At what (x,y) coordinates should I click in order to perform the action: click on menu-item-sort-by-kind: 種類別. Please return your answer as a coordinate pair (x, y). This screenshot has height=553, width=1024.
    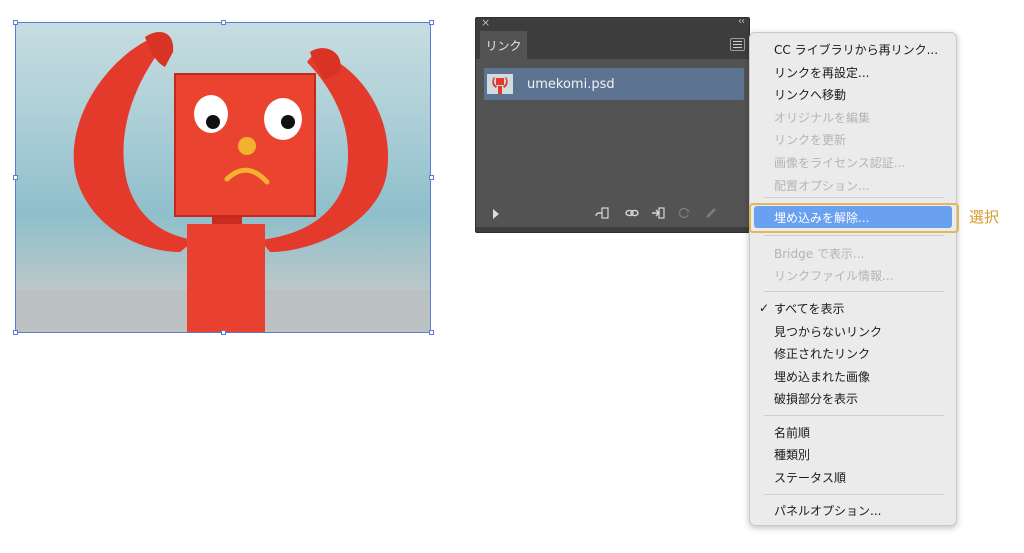
    Looking at the image, I should click on (853, 454).